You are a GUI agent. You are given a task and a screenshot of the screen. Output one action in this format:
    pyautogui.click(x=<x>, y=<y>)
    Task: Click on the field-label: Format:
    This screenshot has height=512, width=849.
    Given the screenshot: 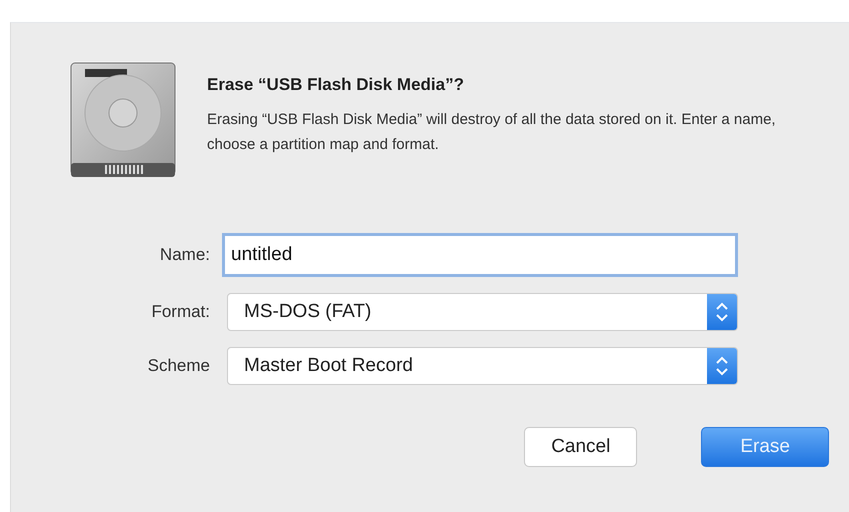 What is the action you would take?
    pyautogui.click(x=180, y=312)
    